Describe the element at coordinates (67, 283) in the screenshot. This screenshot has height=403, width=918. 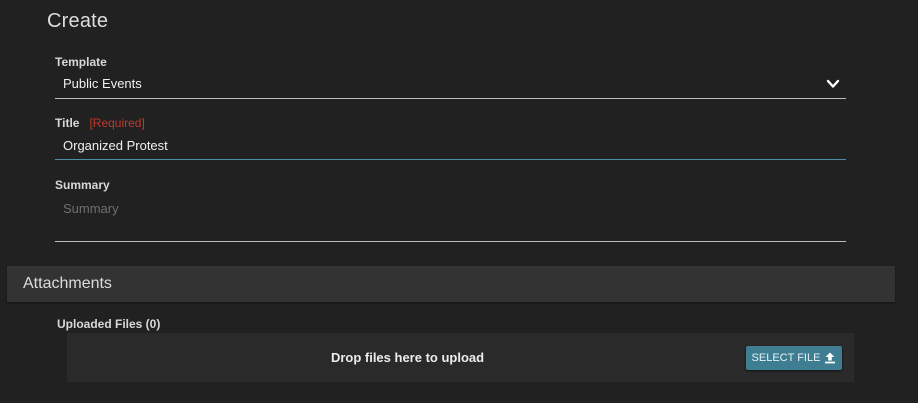
I see `attachments-title: Attachments` at that location.